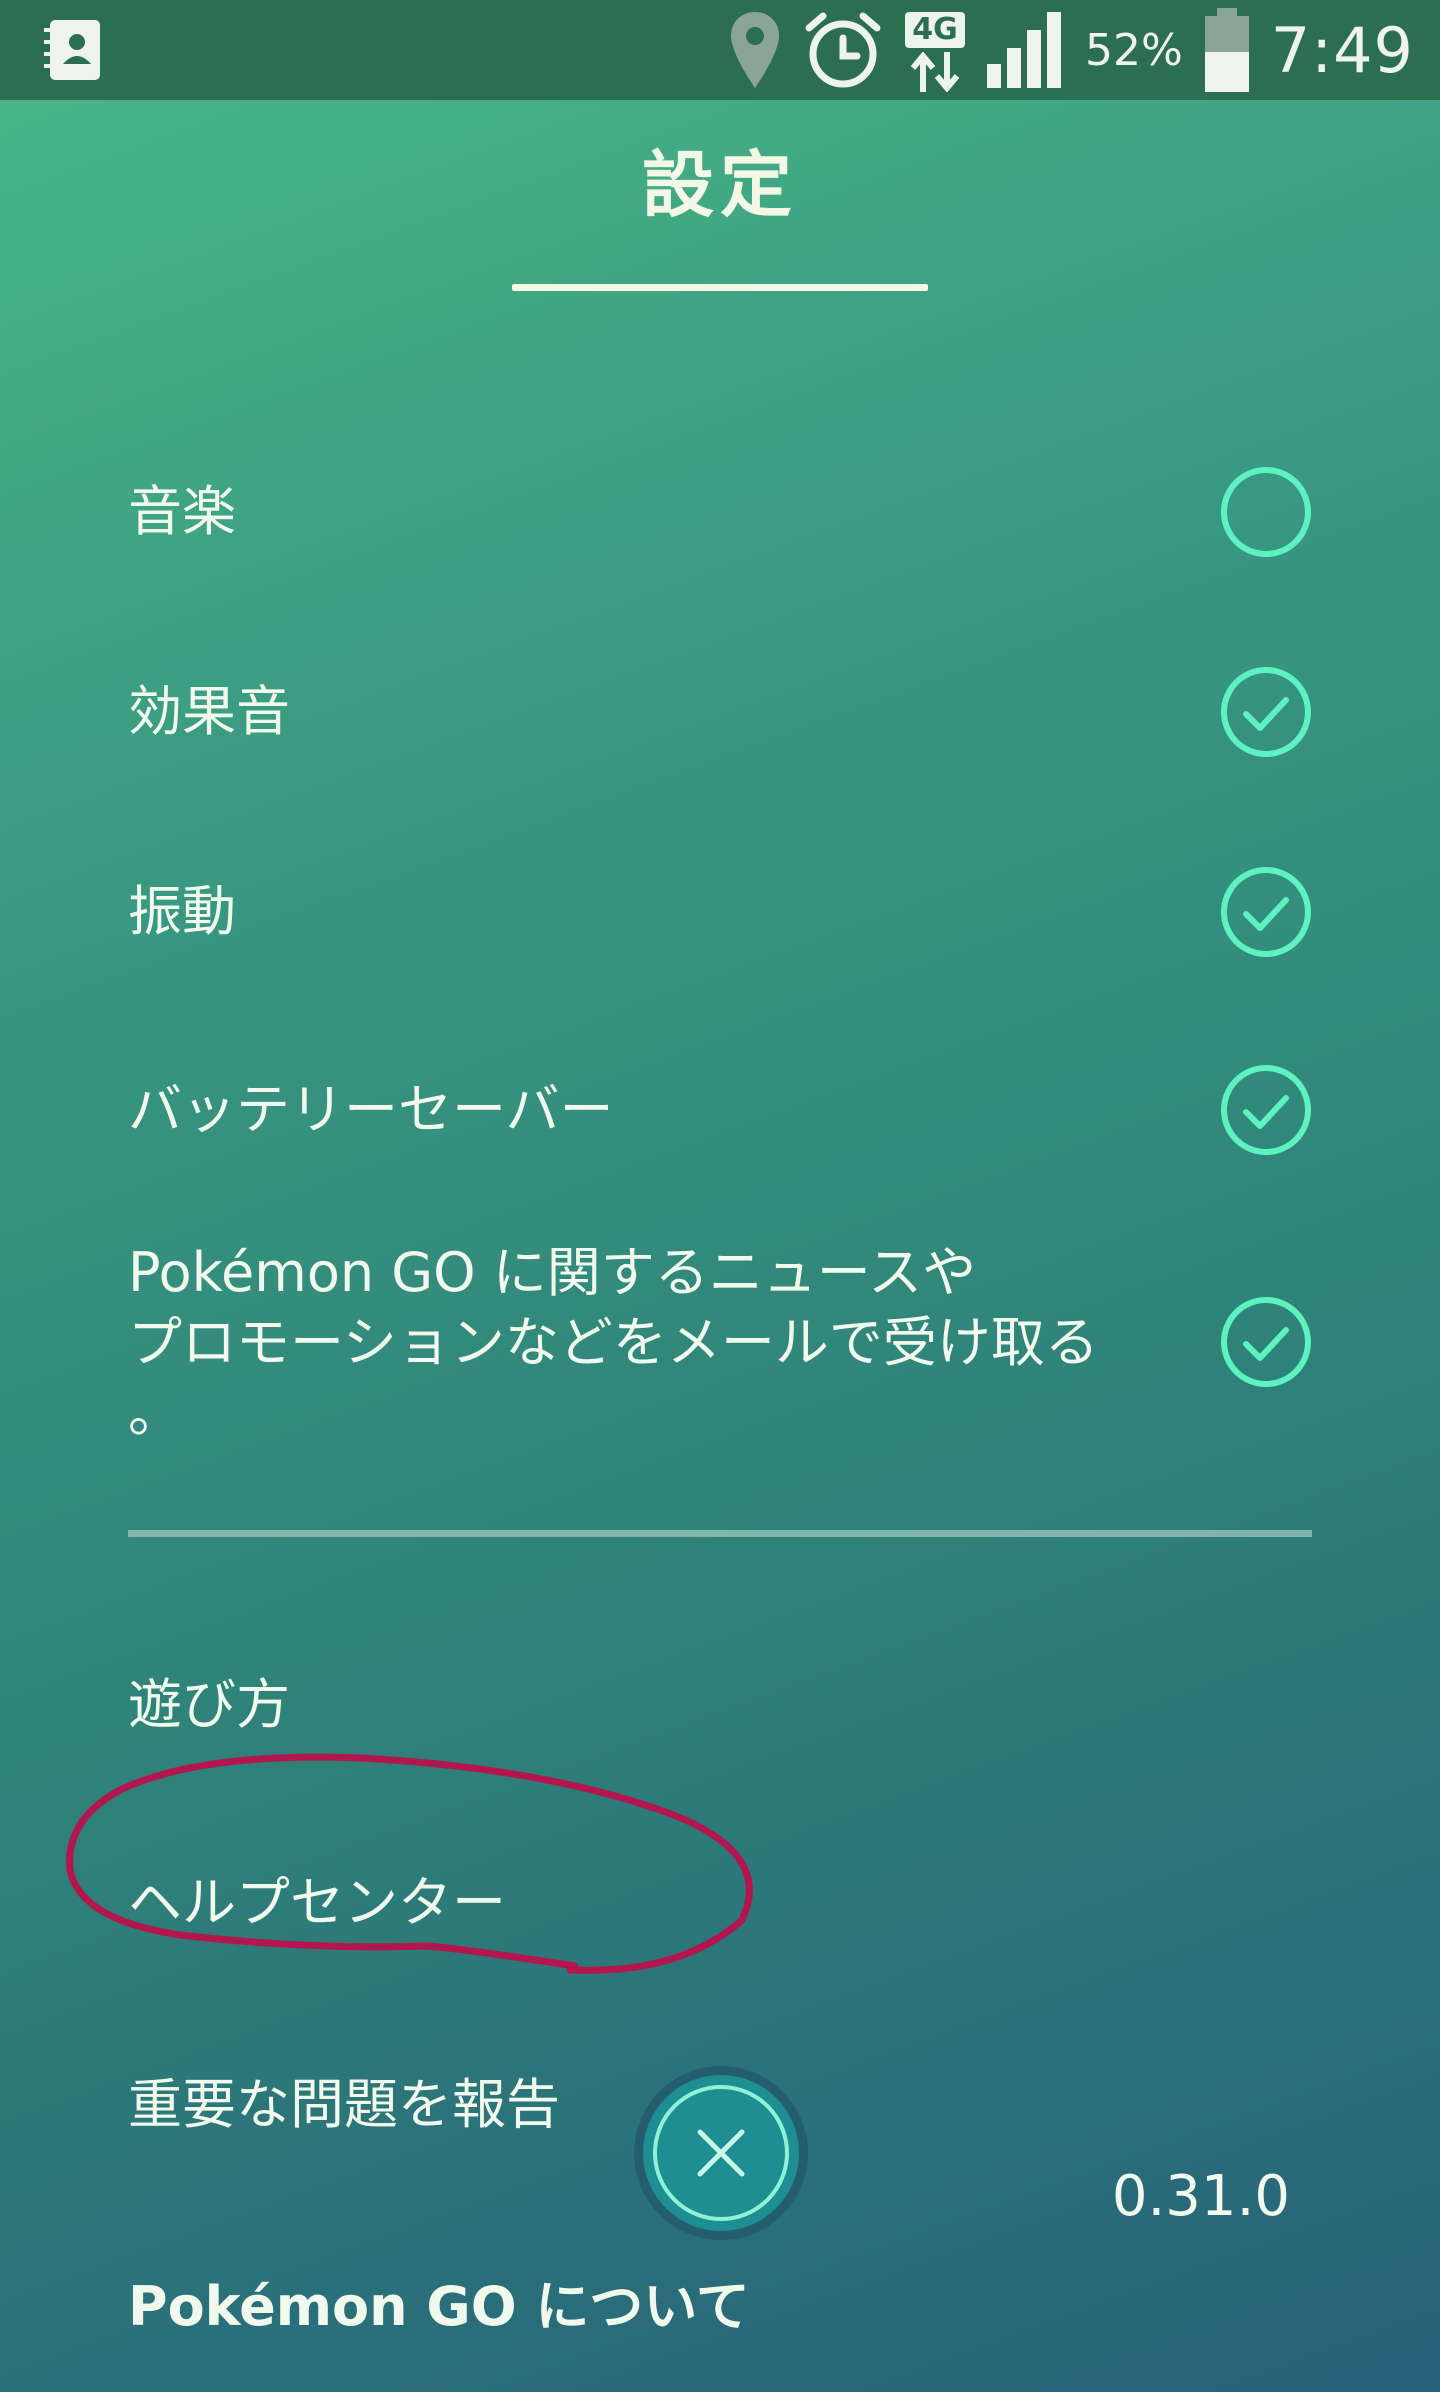 The image size is (1440, 2392). I want to click on status-bar: 4G 52% 7:49, so click(720, 50).